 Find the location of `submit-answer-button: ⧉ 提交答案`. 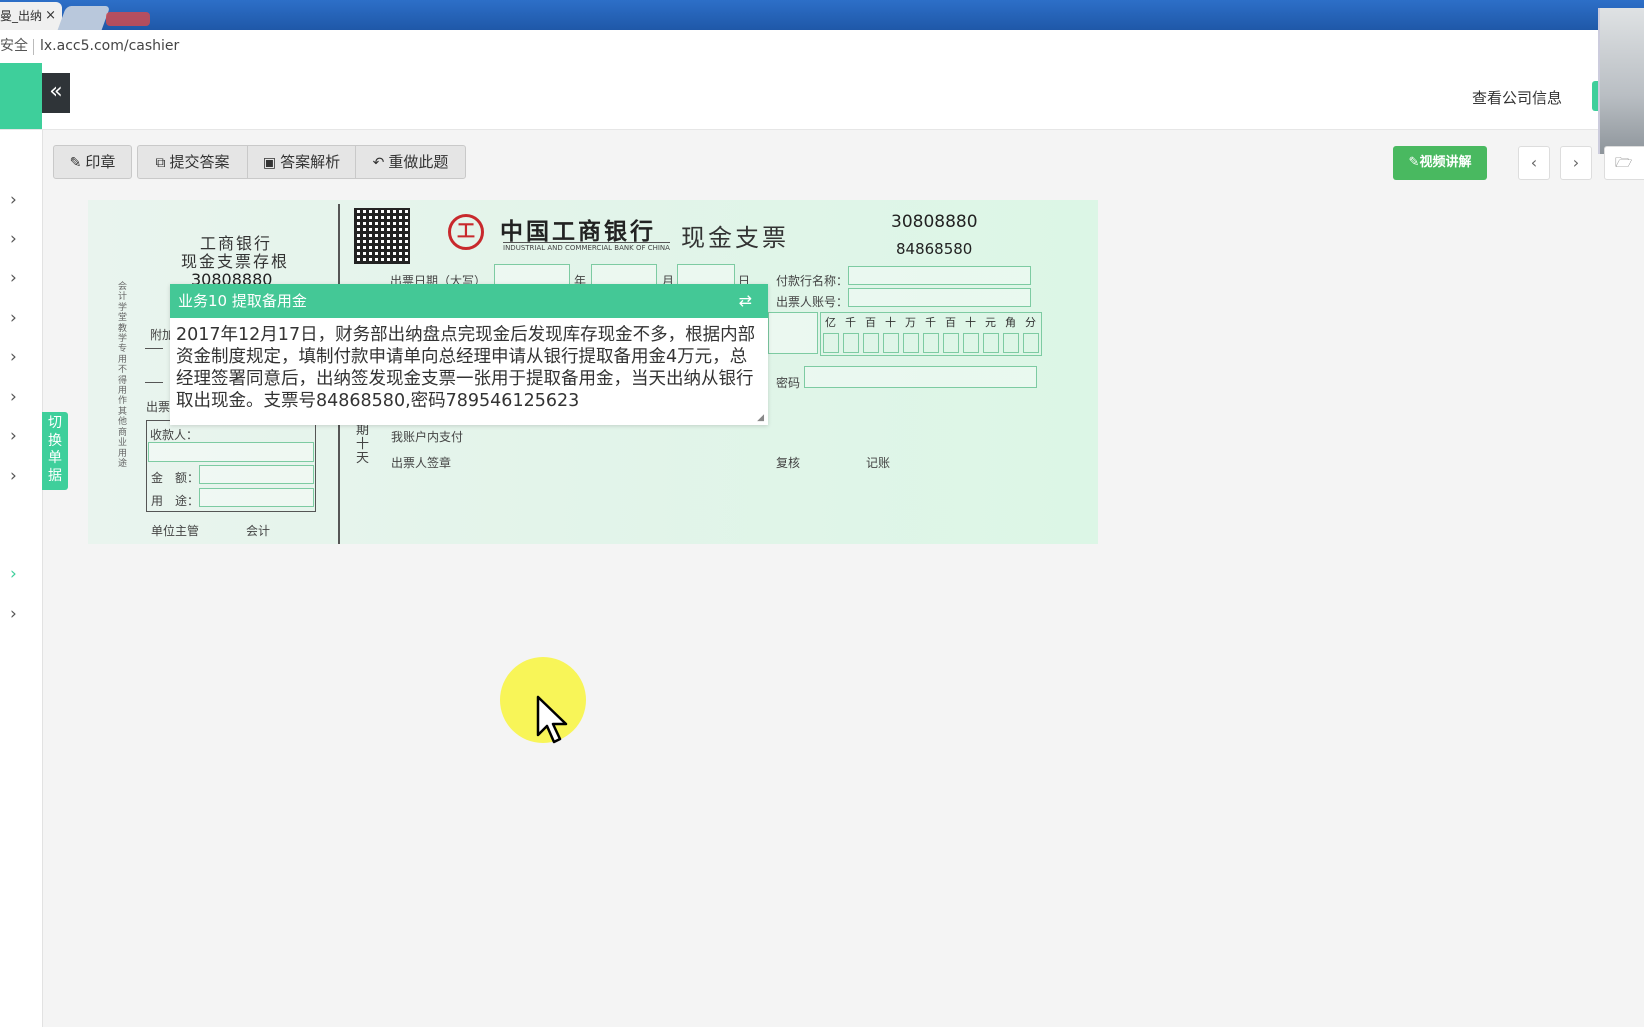

submit-answer-button: ⧉ 提交答案 is located at coordinates (192, 162).